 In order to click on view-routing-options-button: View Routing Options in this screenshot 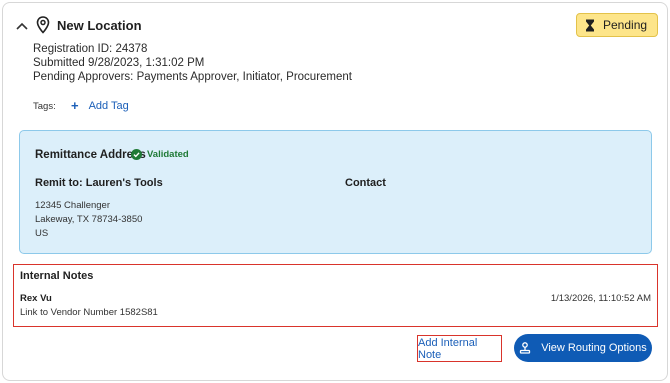, I will do `click(583, 348)`.